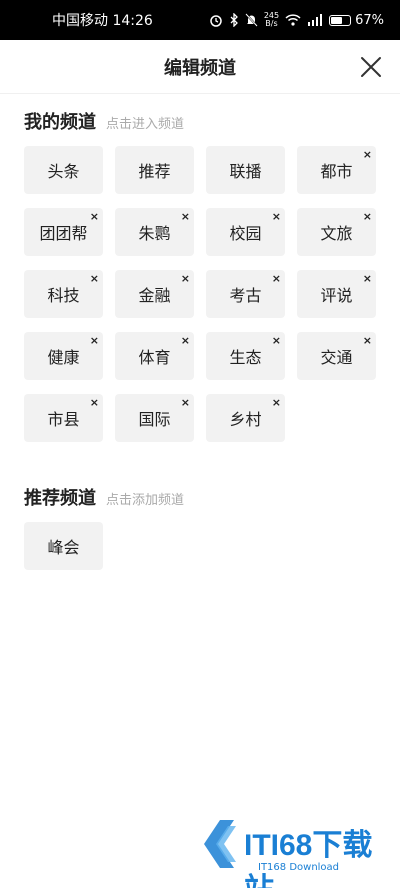 The image size is (400, 888). I want to click on channel-chip: 国际 ×, so click(154, 418).